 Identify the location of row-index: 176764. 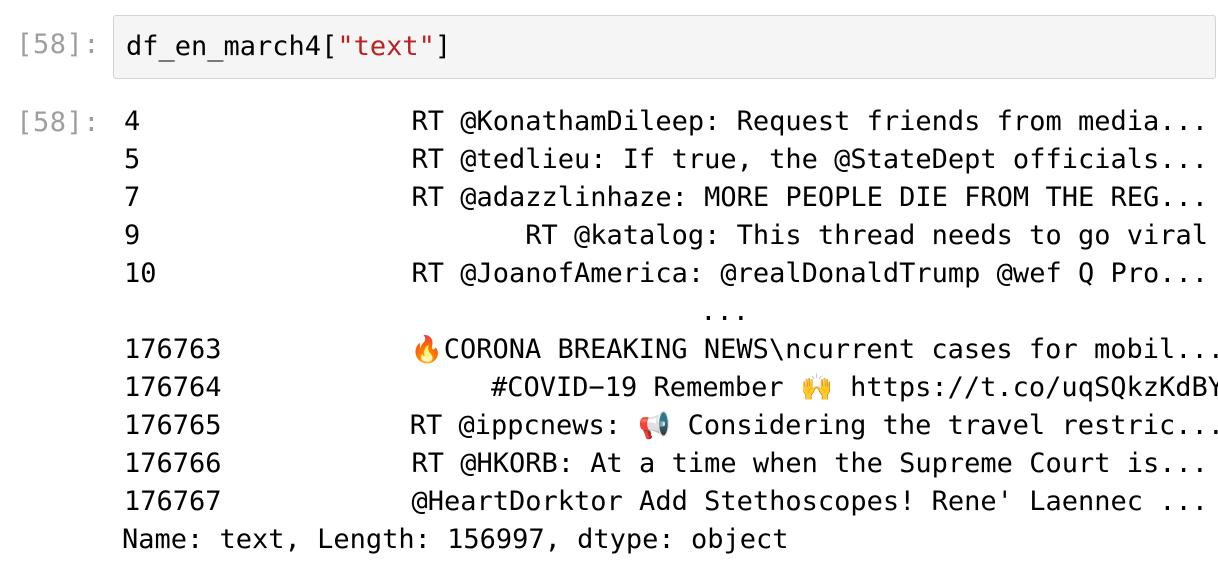
(173, 387).